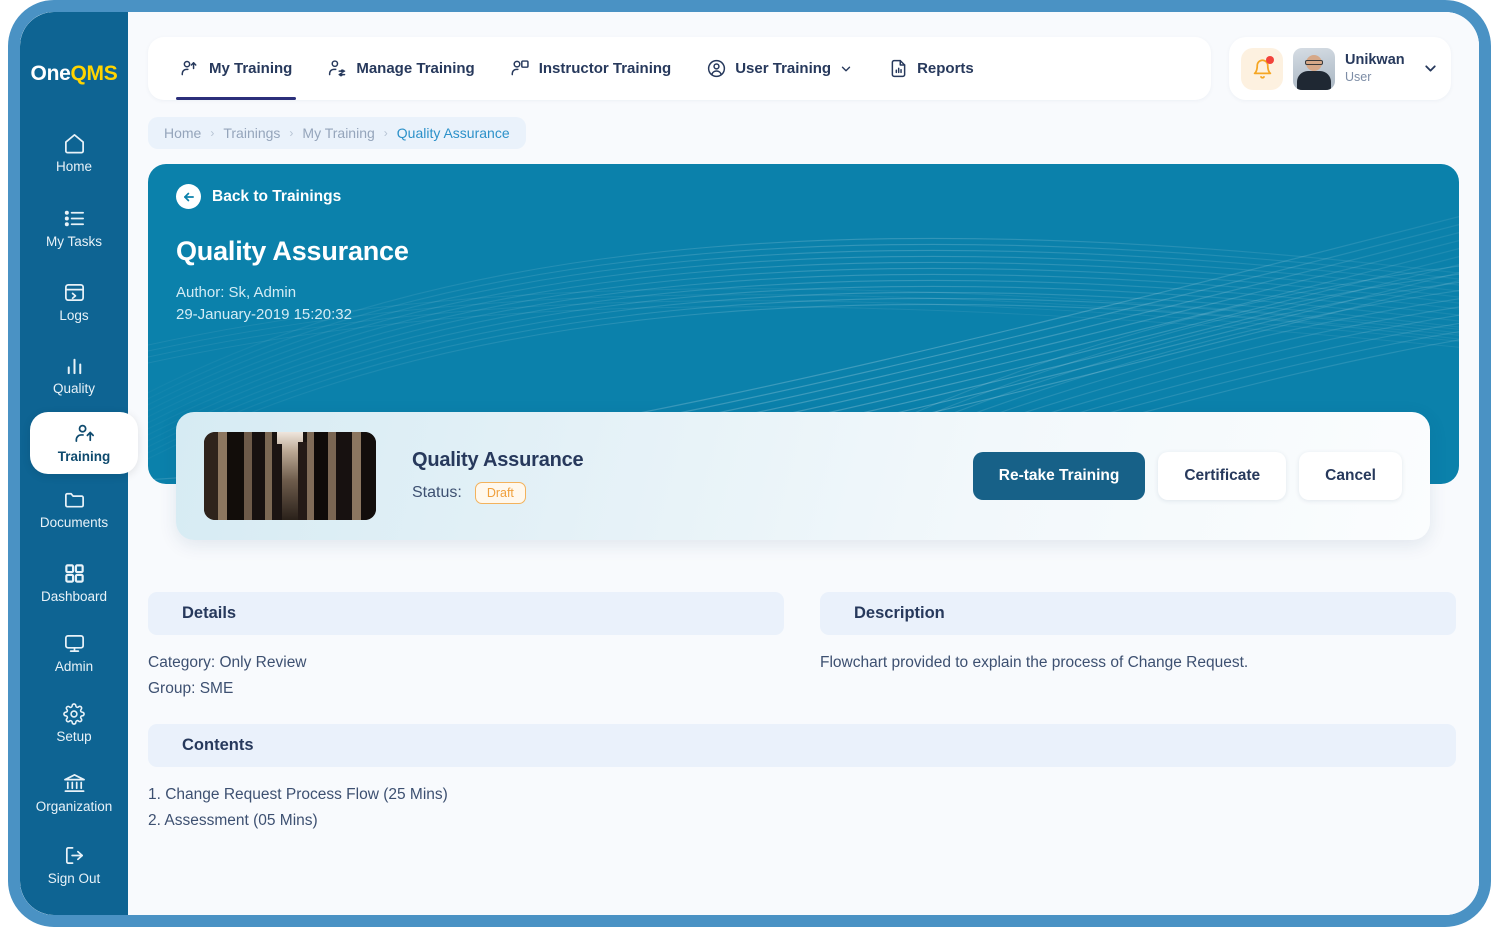 Image resolution: width=1491 pixels, height=927 pixels. I want to click on tab-label: User Training, so click(783, 68).